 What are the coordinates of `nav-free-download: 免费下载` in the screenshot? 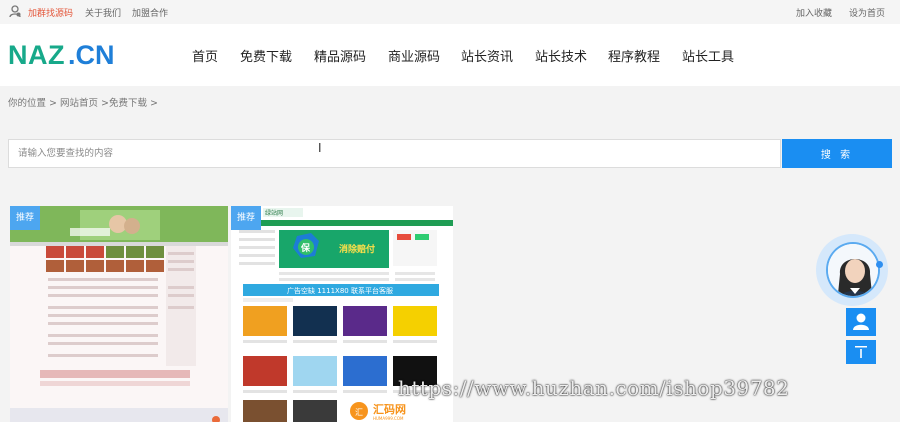 It's located at (266, 55).